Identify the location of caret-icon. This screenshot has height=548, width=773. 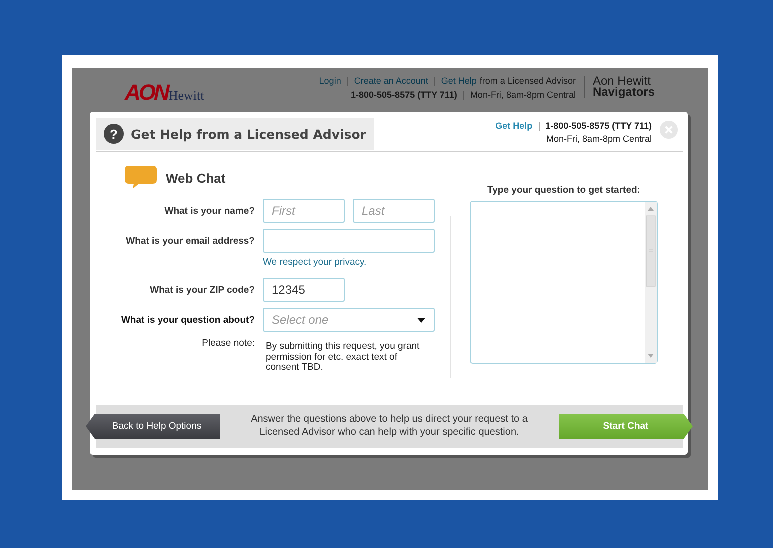
(421, 320).